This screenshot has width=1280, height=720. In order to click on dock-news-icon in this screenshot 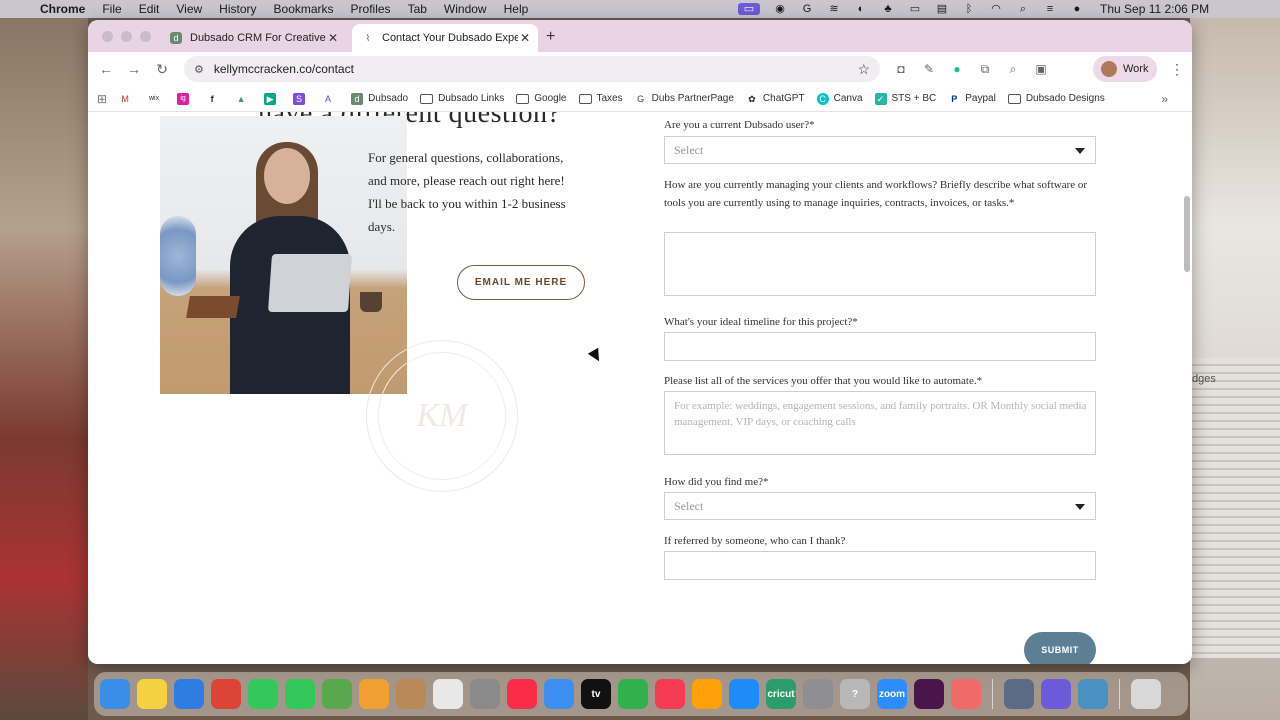, I will do `click(670, 694)`.